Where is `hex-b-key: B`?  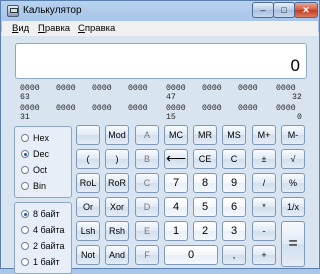
hex-b-key: B is located at coordinates (147, 159).